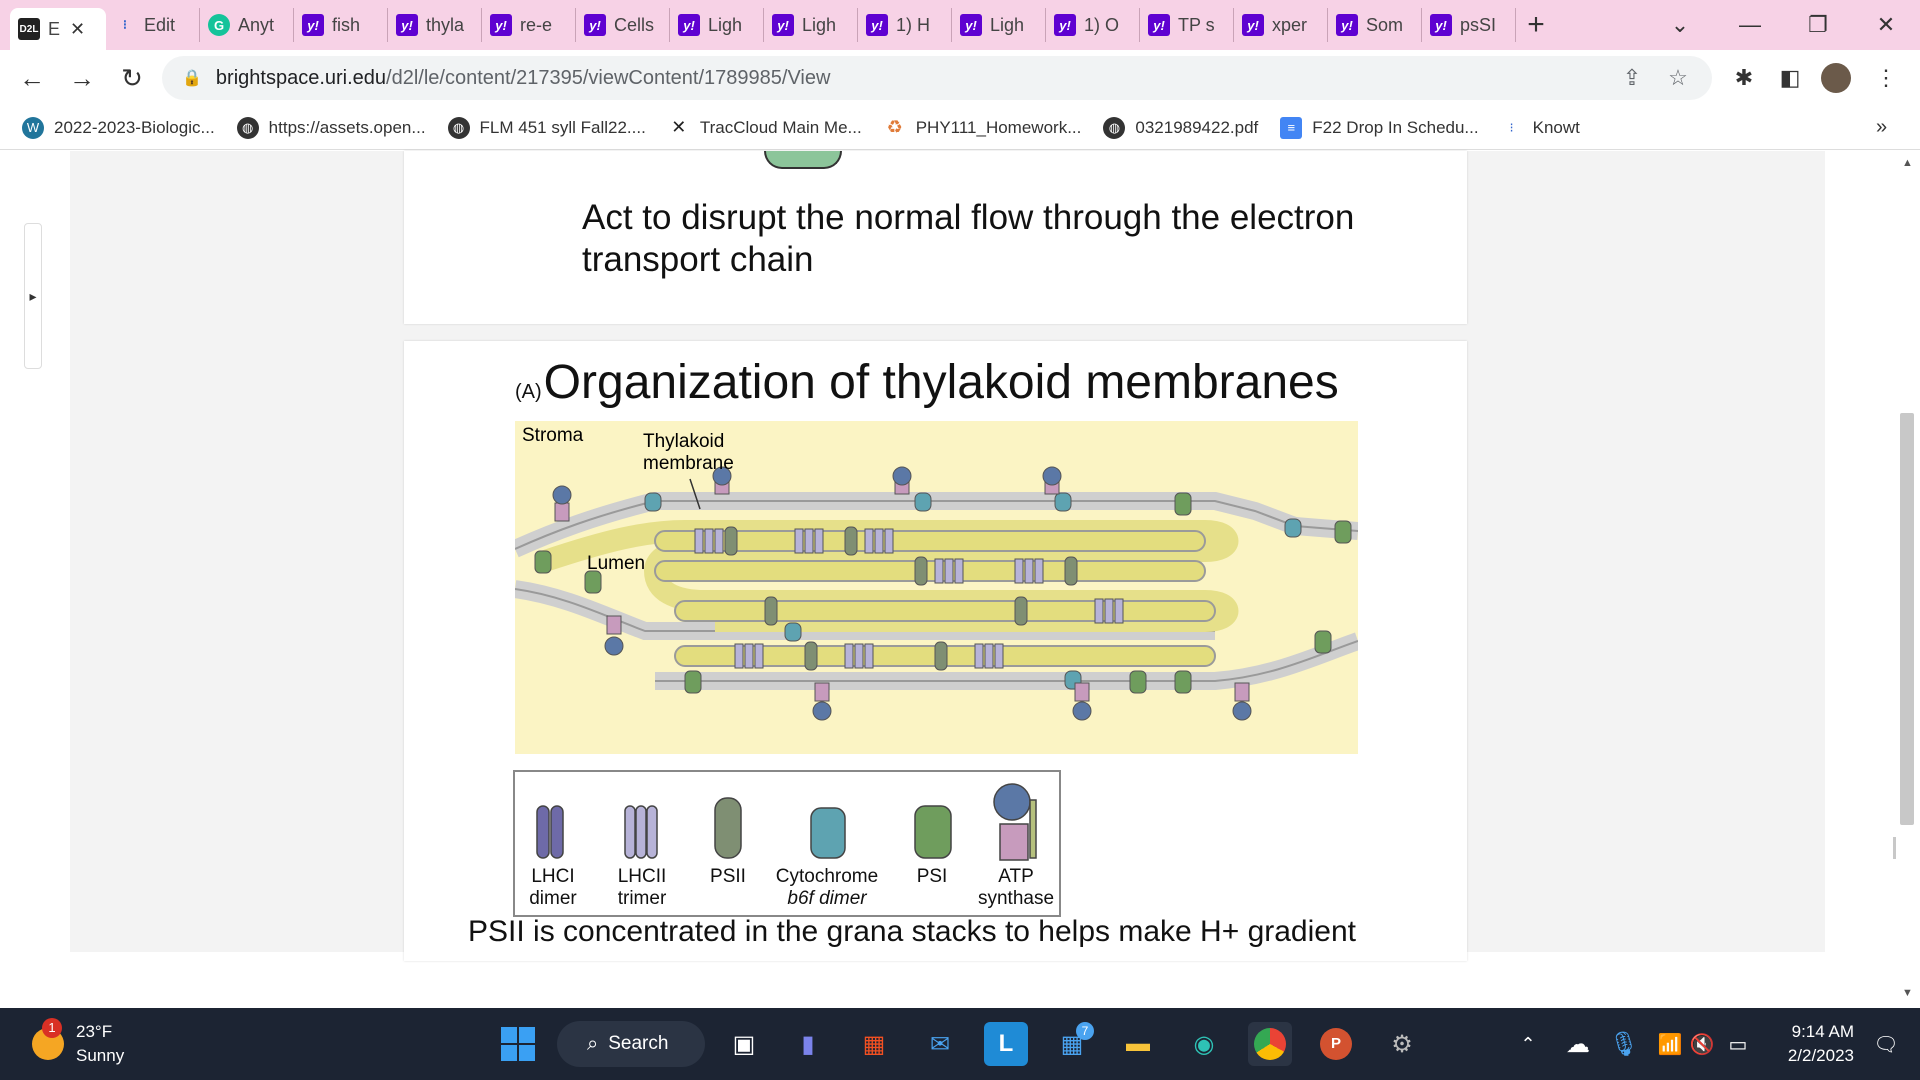 The width and height of the screenshot is (1920, 1080). Describe the element at coordinates (932, 877) in the screenshot. I see `legend-psi: PSI` at that location.